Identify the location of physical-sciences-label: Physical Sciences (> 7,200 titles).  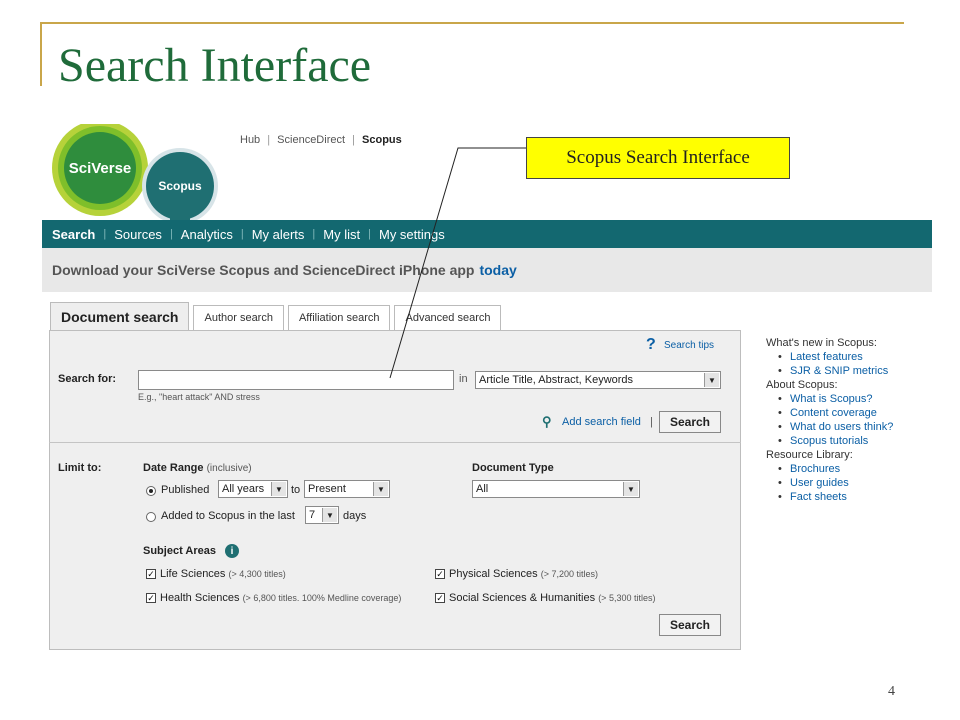
(523, 574).